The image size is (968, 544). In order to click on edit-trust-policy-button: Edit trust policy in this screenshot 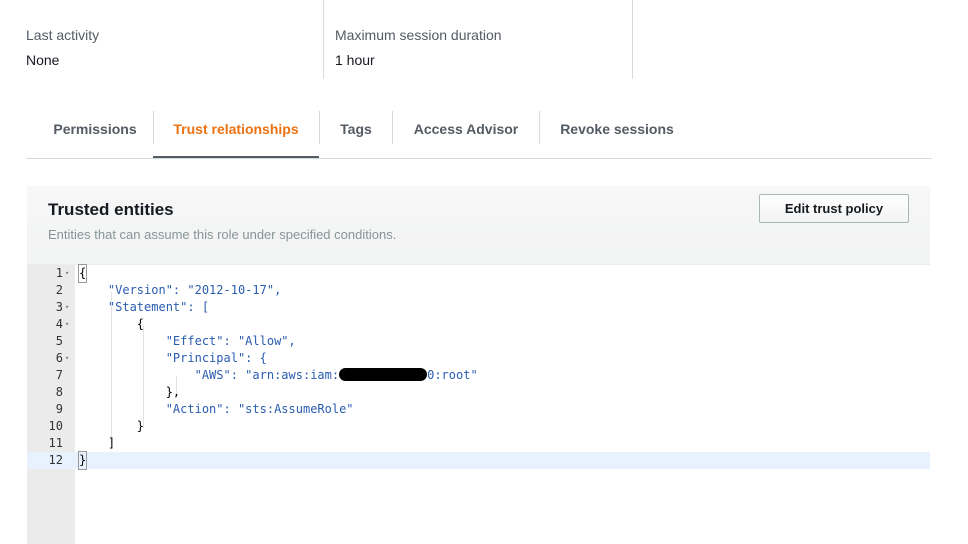, I will do `click(834, 208)`.